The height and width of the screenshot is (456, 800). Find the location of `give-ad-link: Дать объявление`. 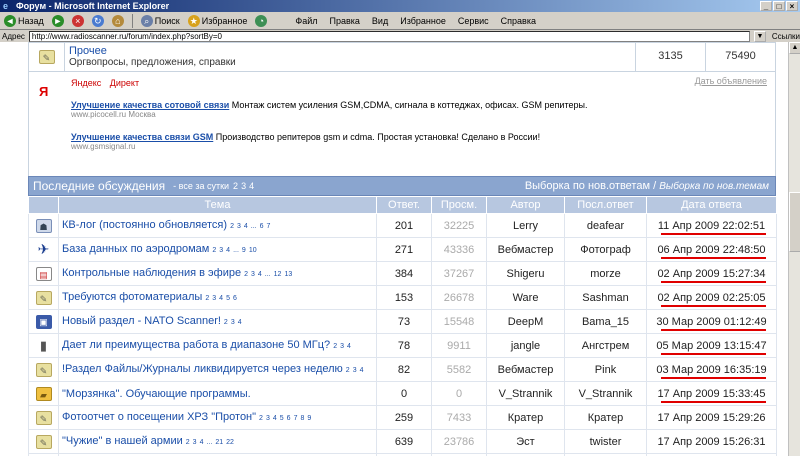

give-ad-link: Дать объявление is located at coordinates (731, 81).